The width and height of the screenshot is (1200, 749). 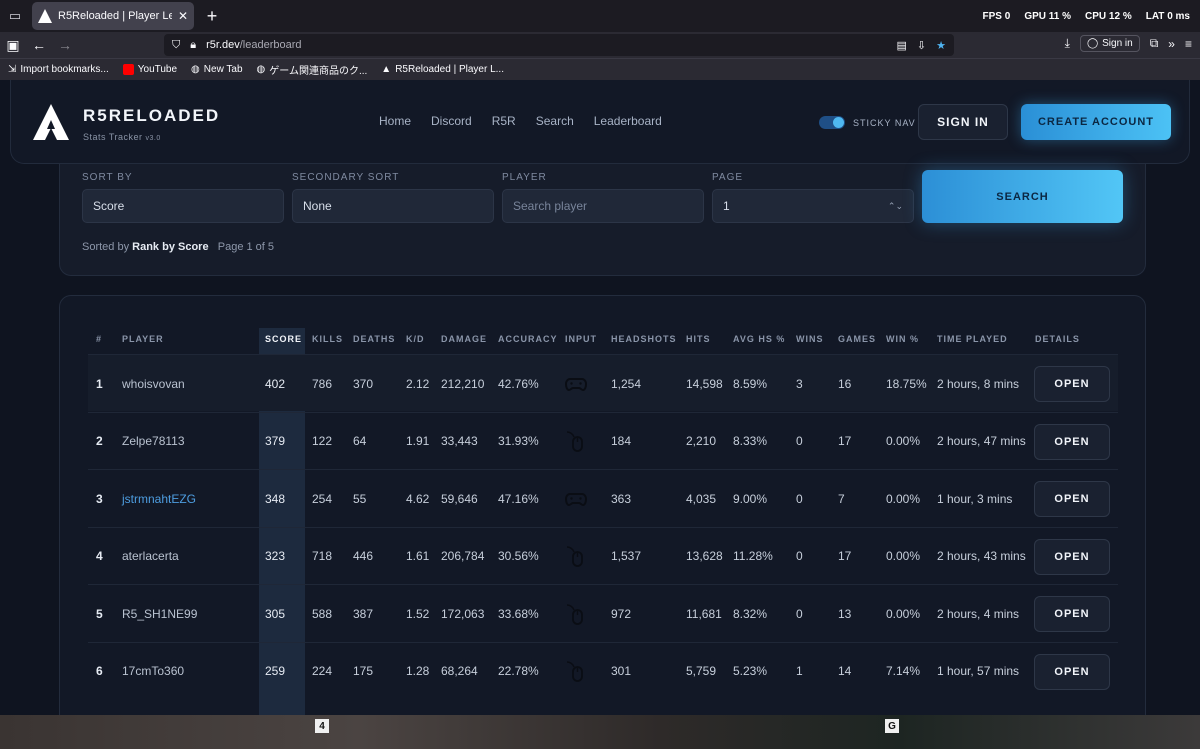 I want to click on player-search-input: Search player, so click(x=603, y=206).